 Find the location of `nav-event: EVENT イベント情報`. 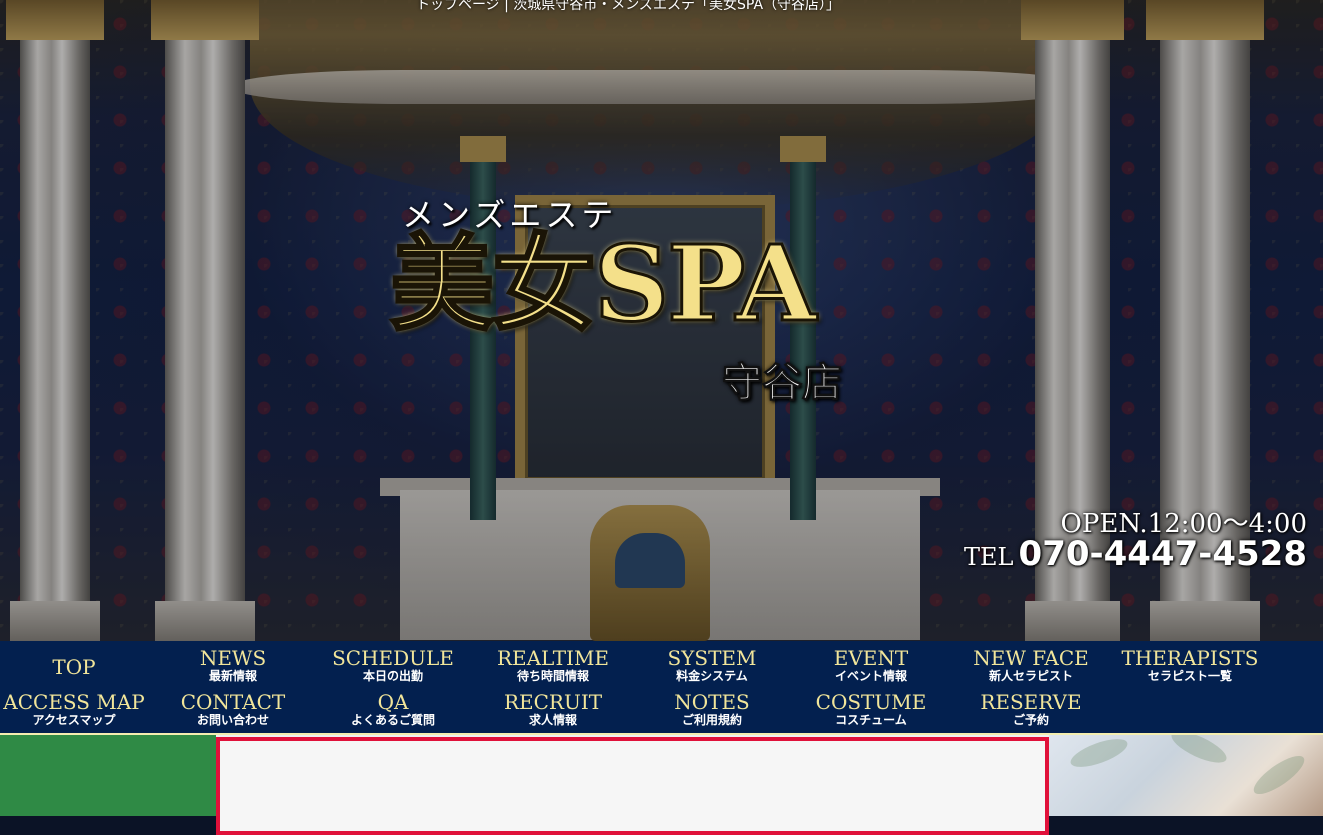

nav-event: EVENT イベント情報 is located at coordinates (871, 669).